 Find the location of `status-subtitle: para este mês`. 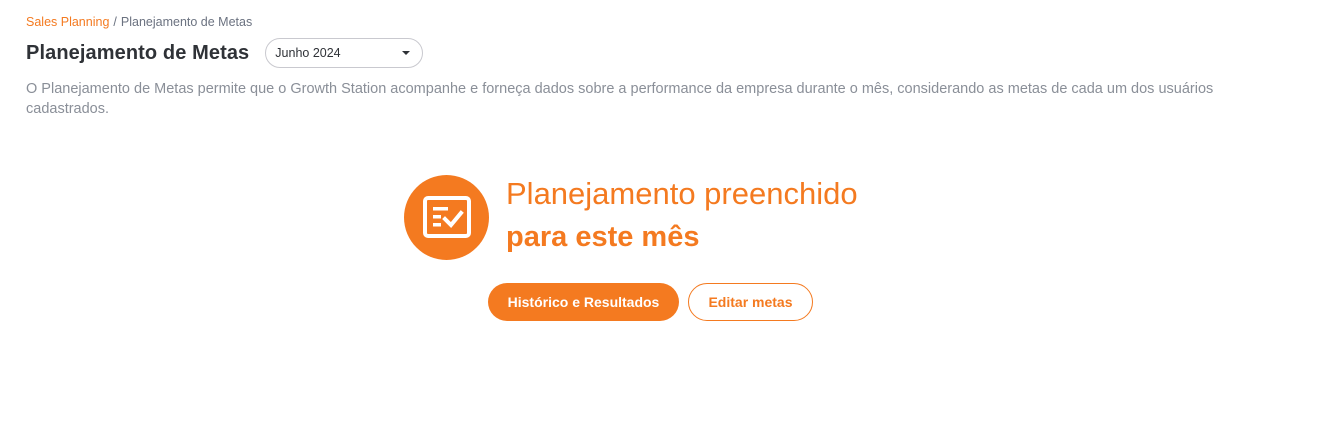

status-subtitle: para este mês is located at coordinates (603, 237).